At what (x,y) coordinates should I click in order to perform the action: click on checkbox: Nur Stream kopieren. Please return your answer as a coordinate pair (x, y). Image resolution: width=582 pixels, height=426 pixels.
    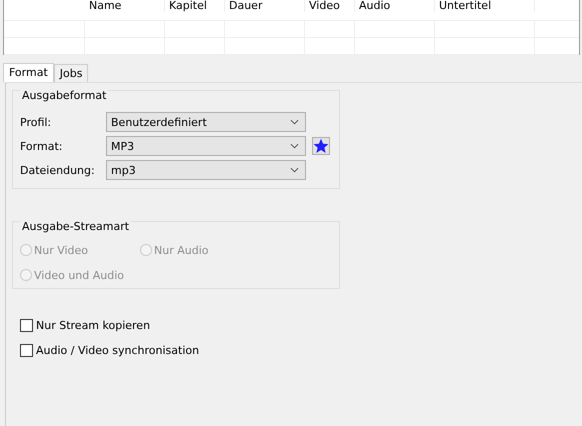
    Looking at the image, I should click on (301, 325).